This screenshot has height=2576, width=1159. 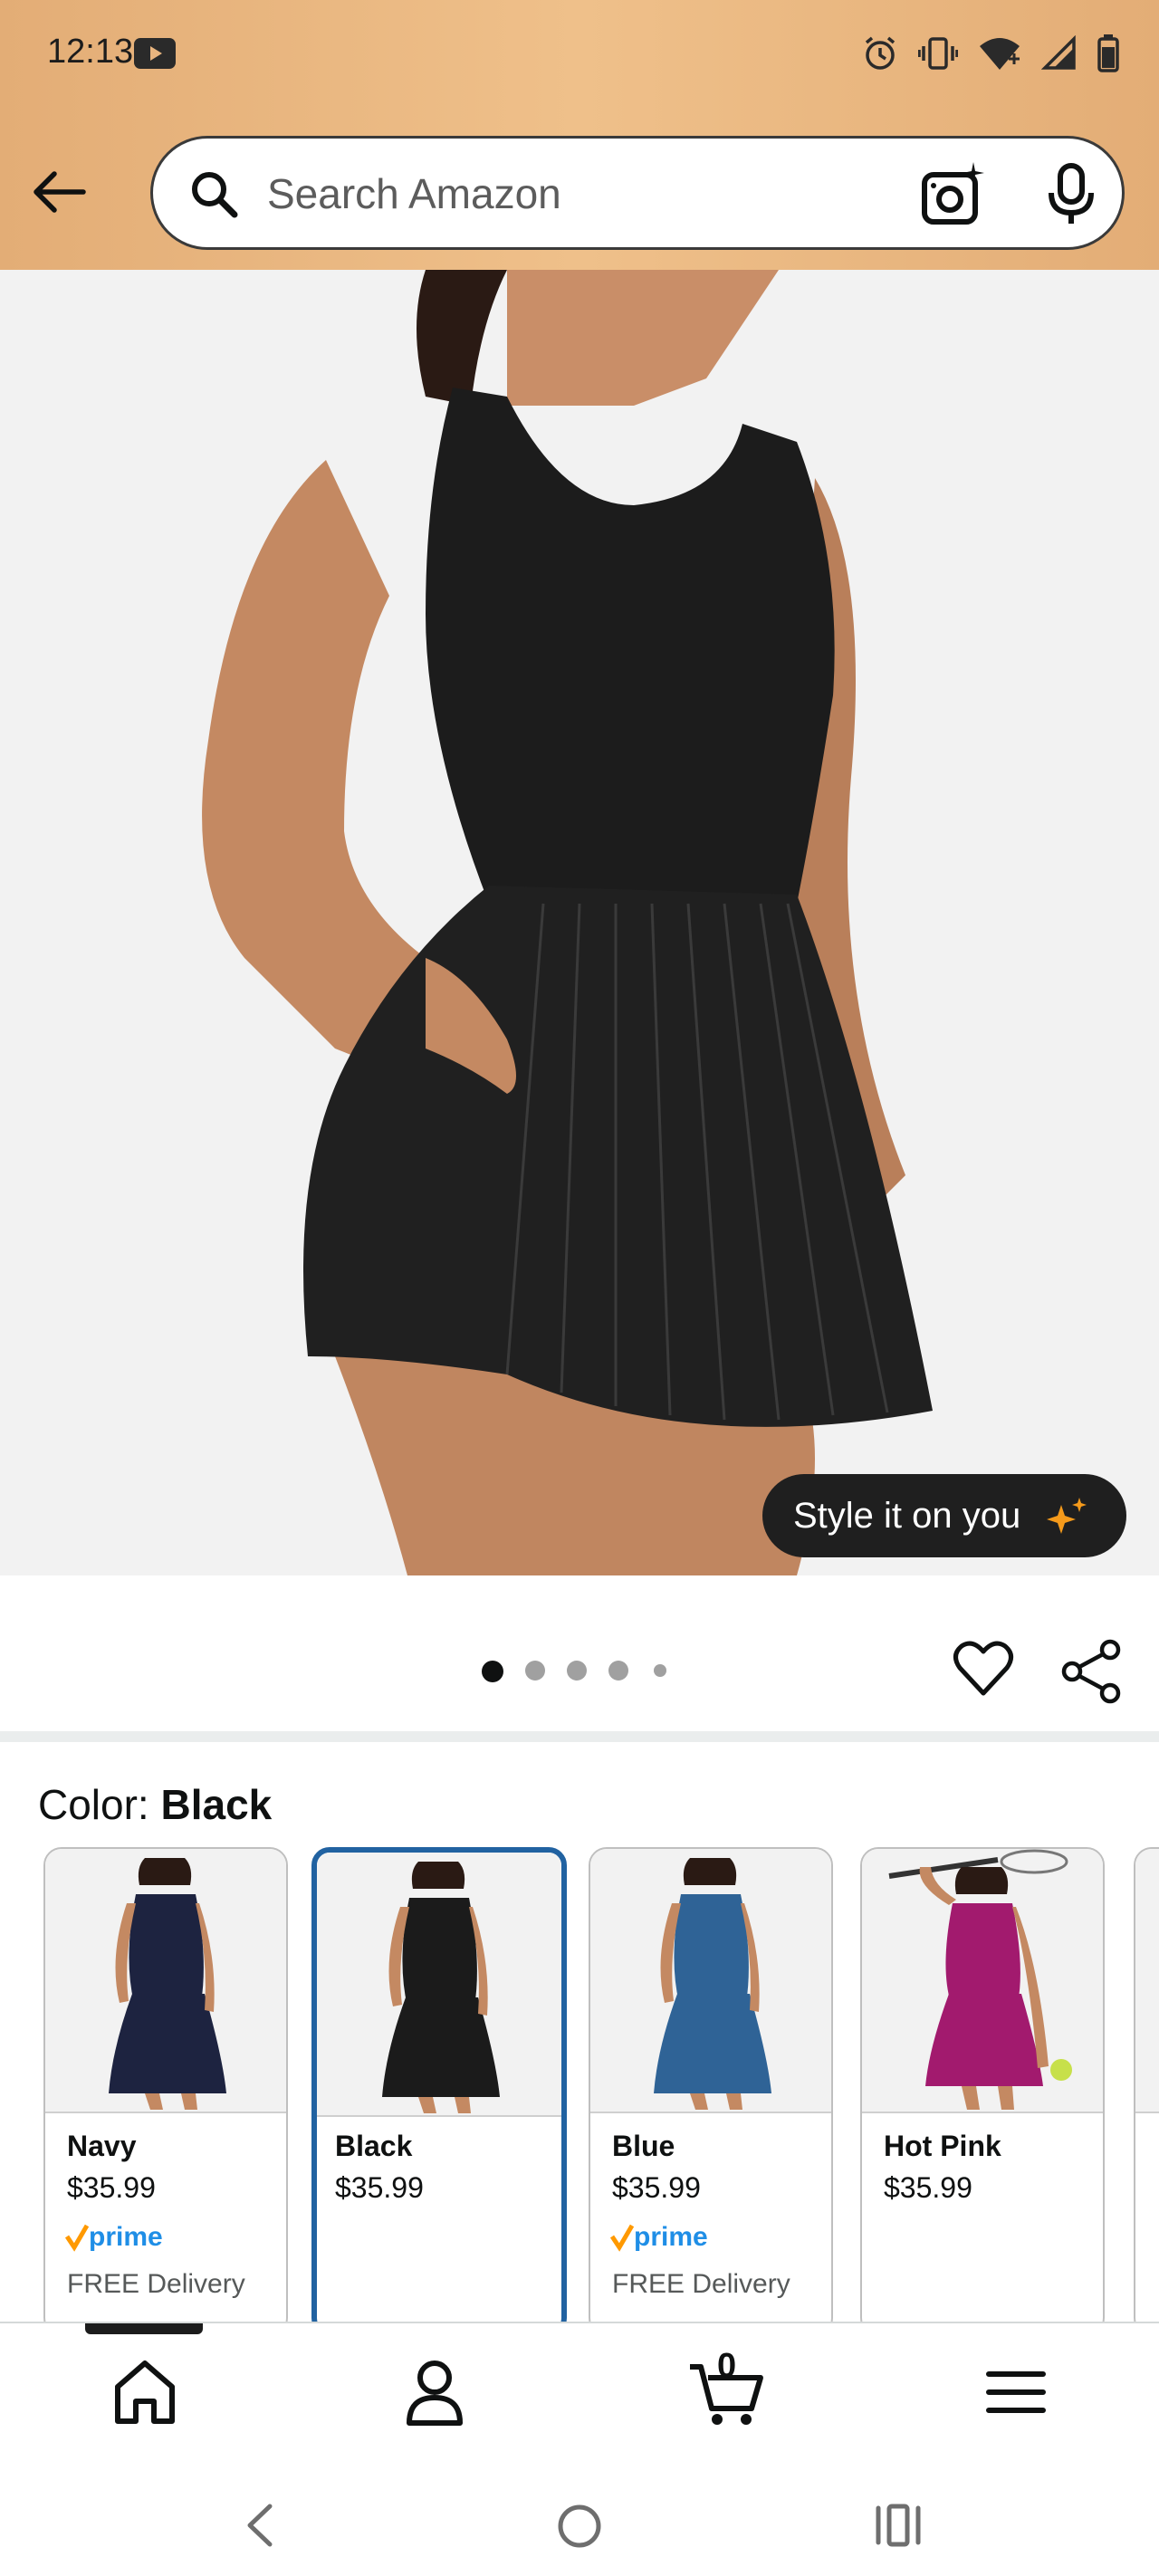 What do you see at coordinates (579, 2526) in the screenshot?
I see `system-home-icon` at bounding box center [579, 2526].